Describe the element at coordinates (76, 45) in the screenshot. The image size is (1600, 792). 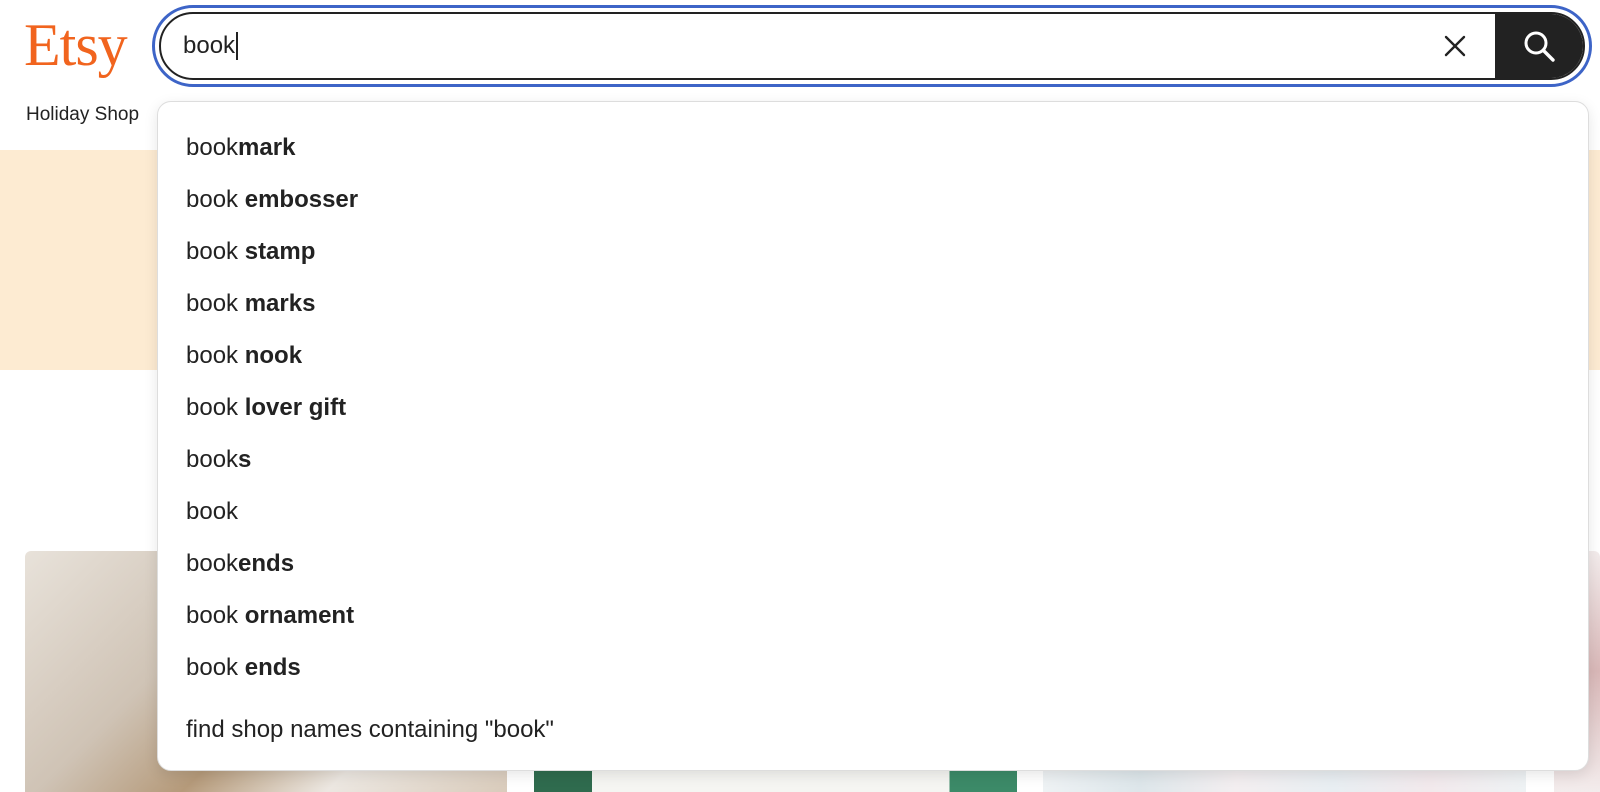
I see `etsy-logo: Etsy` at that location.